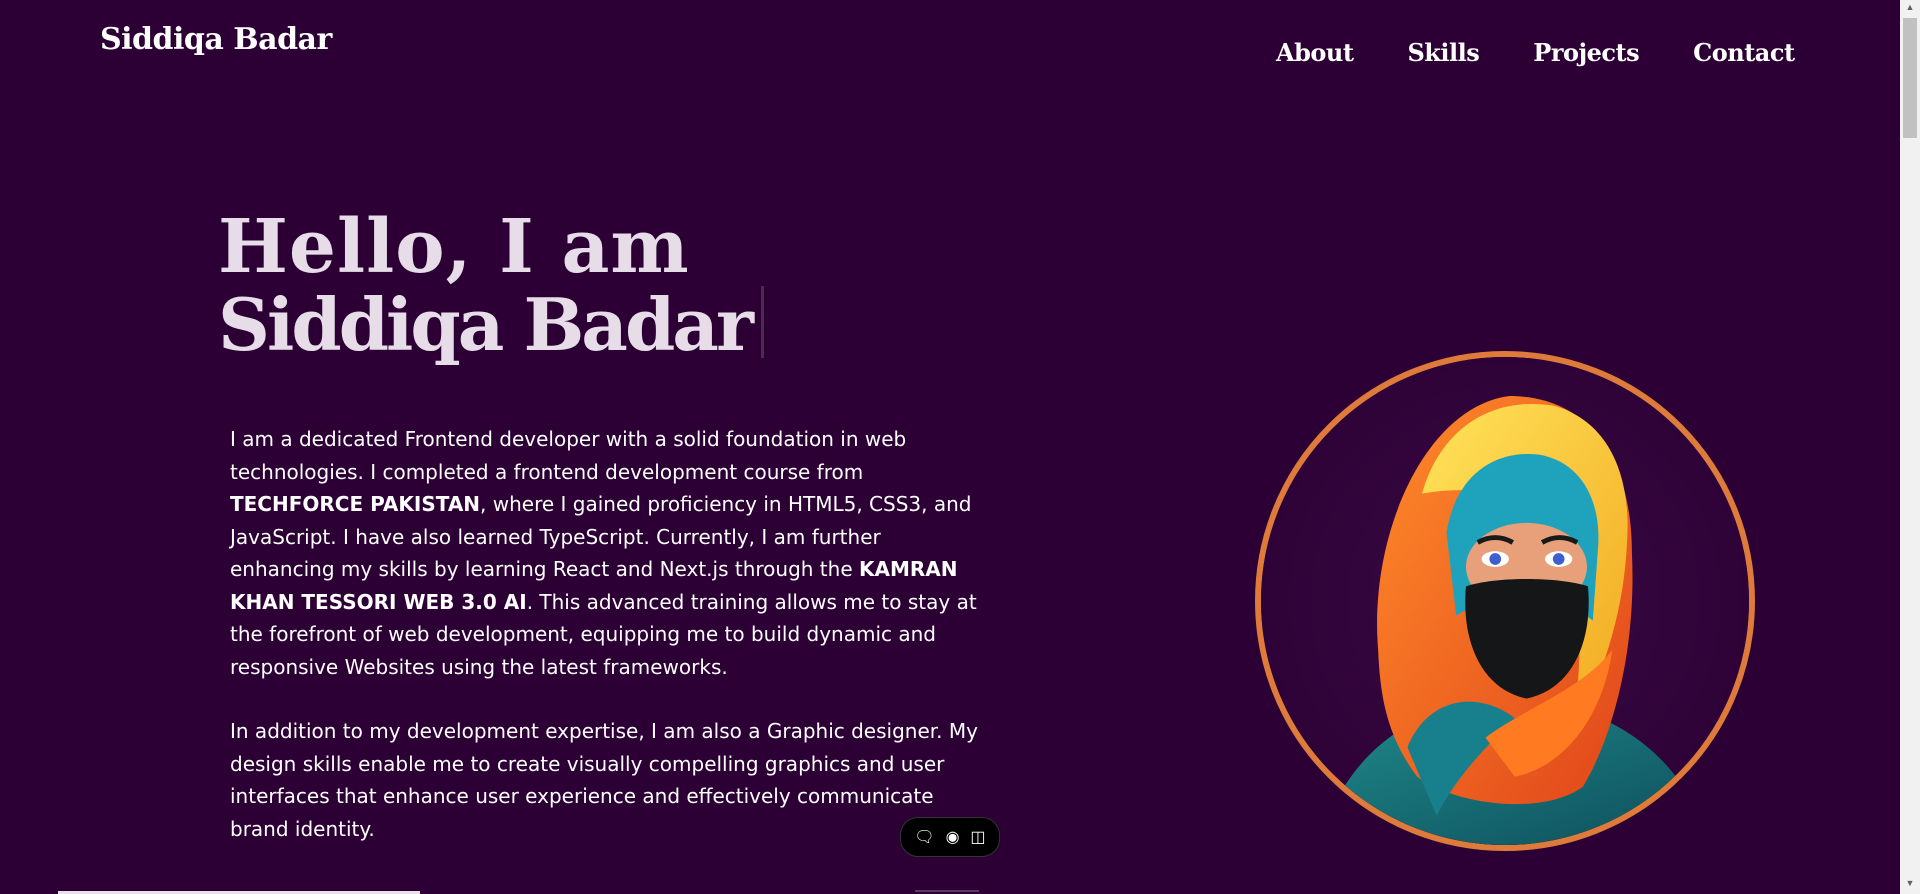  I want to click on scroll-up-arrow-icon: ▲, so click(1910, 9).